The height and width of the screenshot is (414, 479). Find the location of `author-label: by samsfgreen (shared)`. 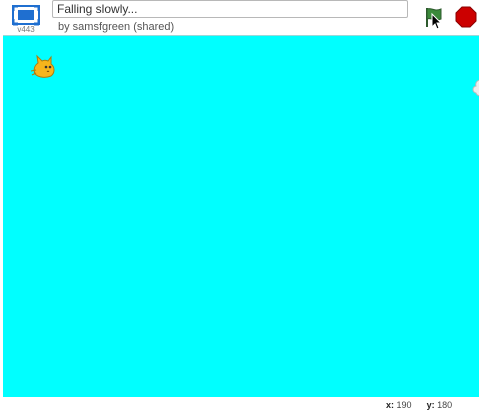

author-label: by samsfgreen (shared) is located at coordinates (116, 27).